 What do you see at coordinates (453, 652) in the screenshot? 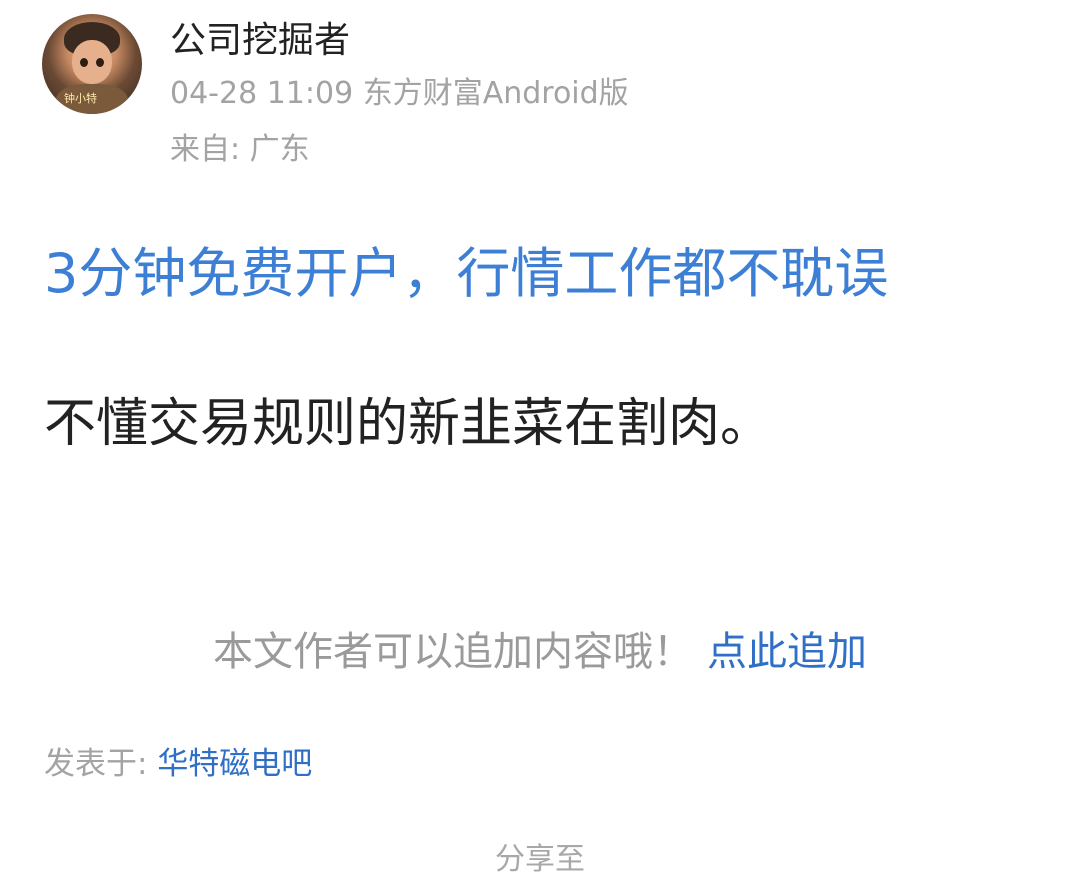
I see `append-hint: 本文作者可以追加内容哦！` at bounding box center [453, 652].